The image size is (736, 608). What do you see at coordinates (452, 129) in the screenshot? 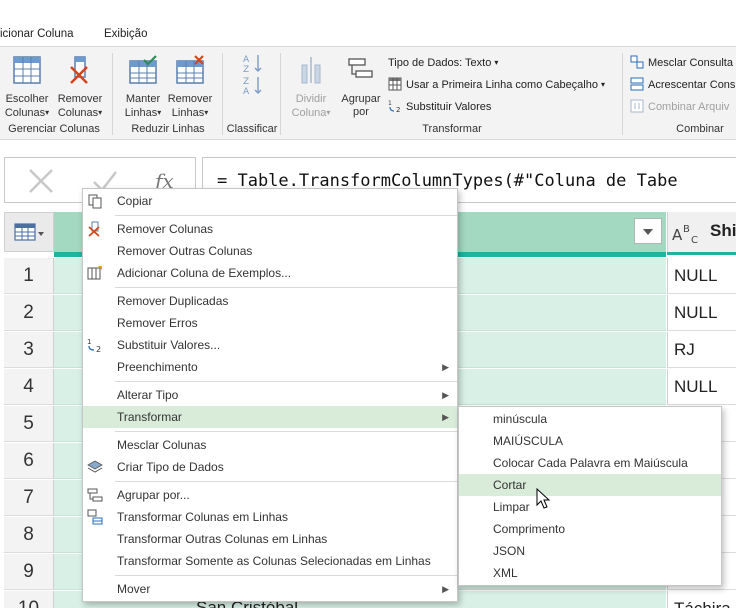
I see `group-label-transformar: Transformar` at bounding box center [452, 129].